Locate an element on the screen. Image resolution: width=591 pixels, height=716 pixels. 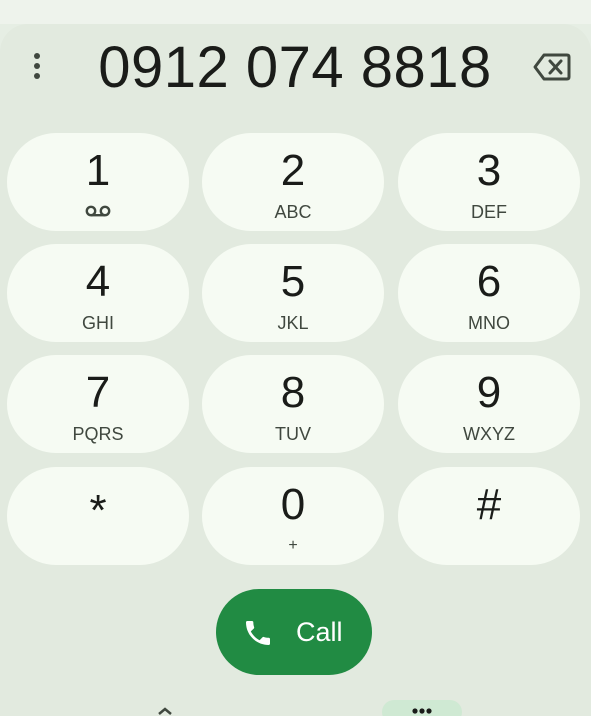
phone-icon is located at coordinates (258, 633).